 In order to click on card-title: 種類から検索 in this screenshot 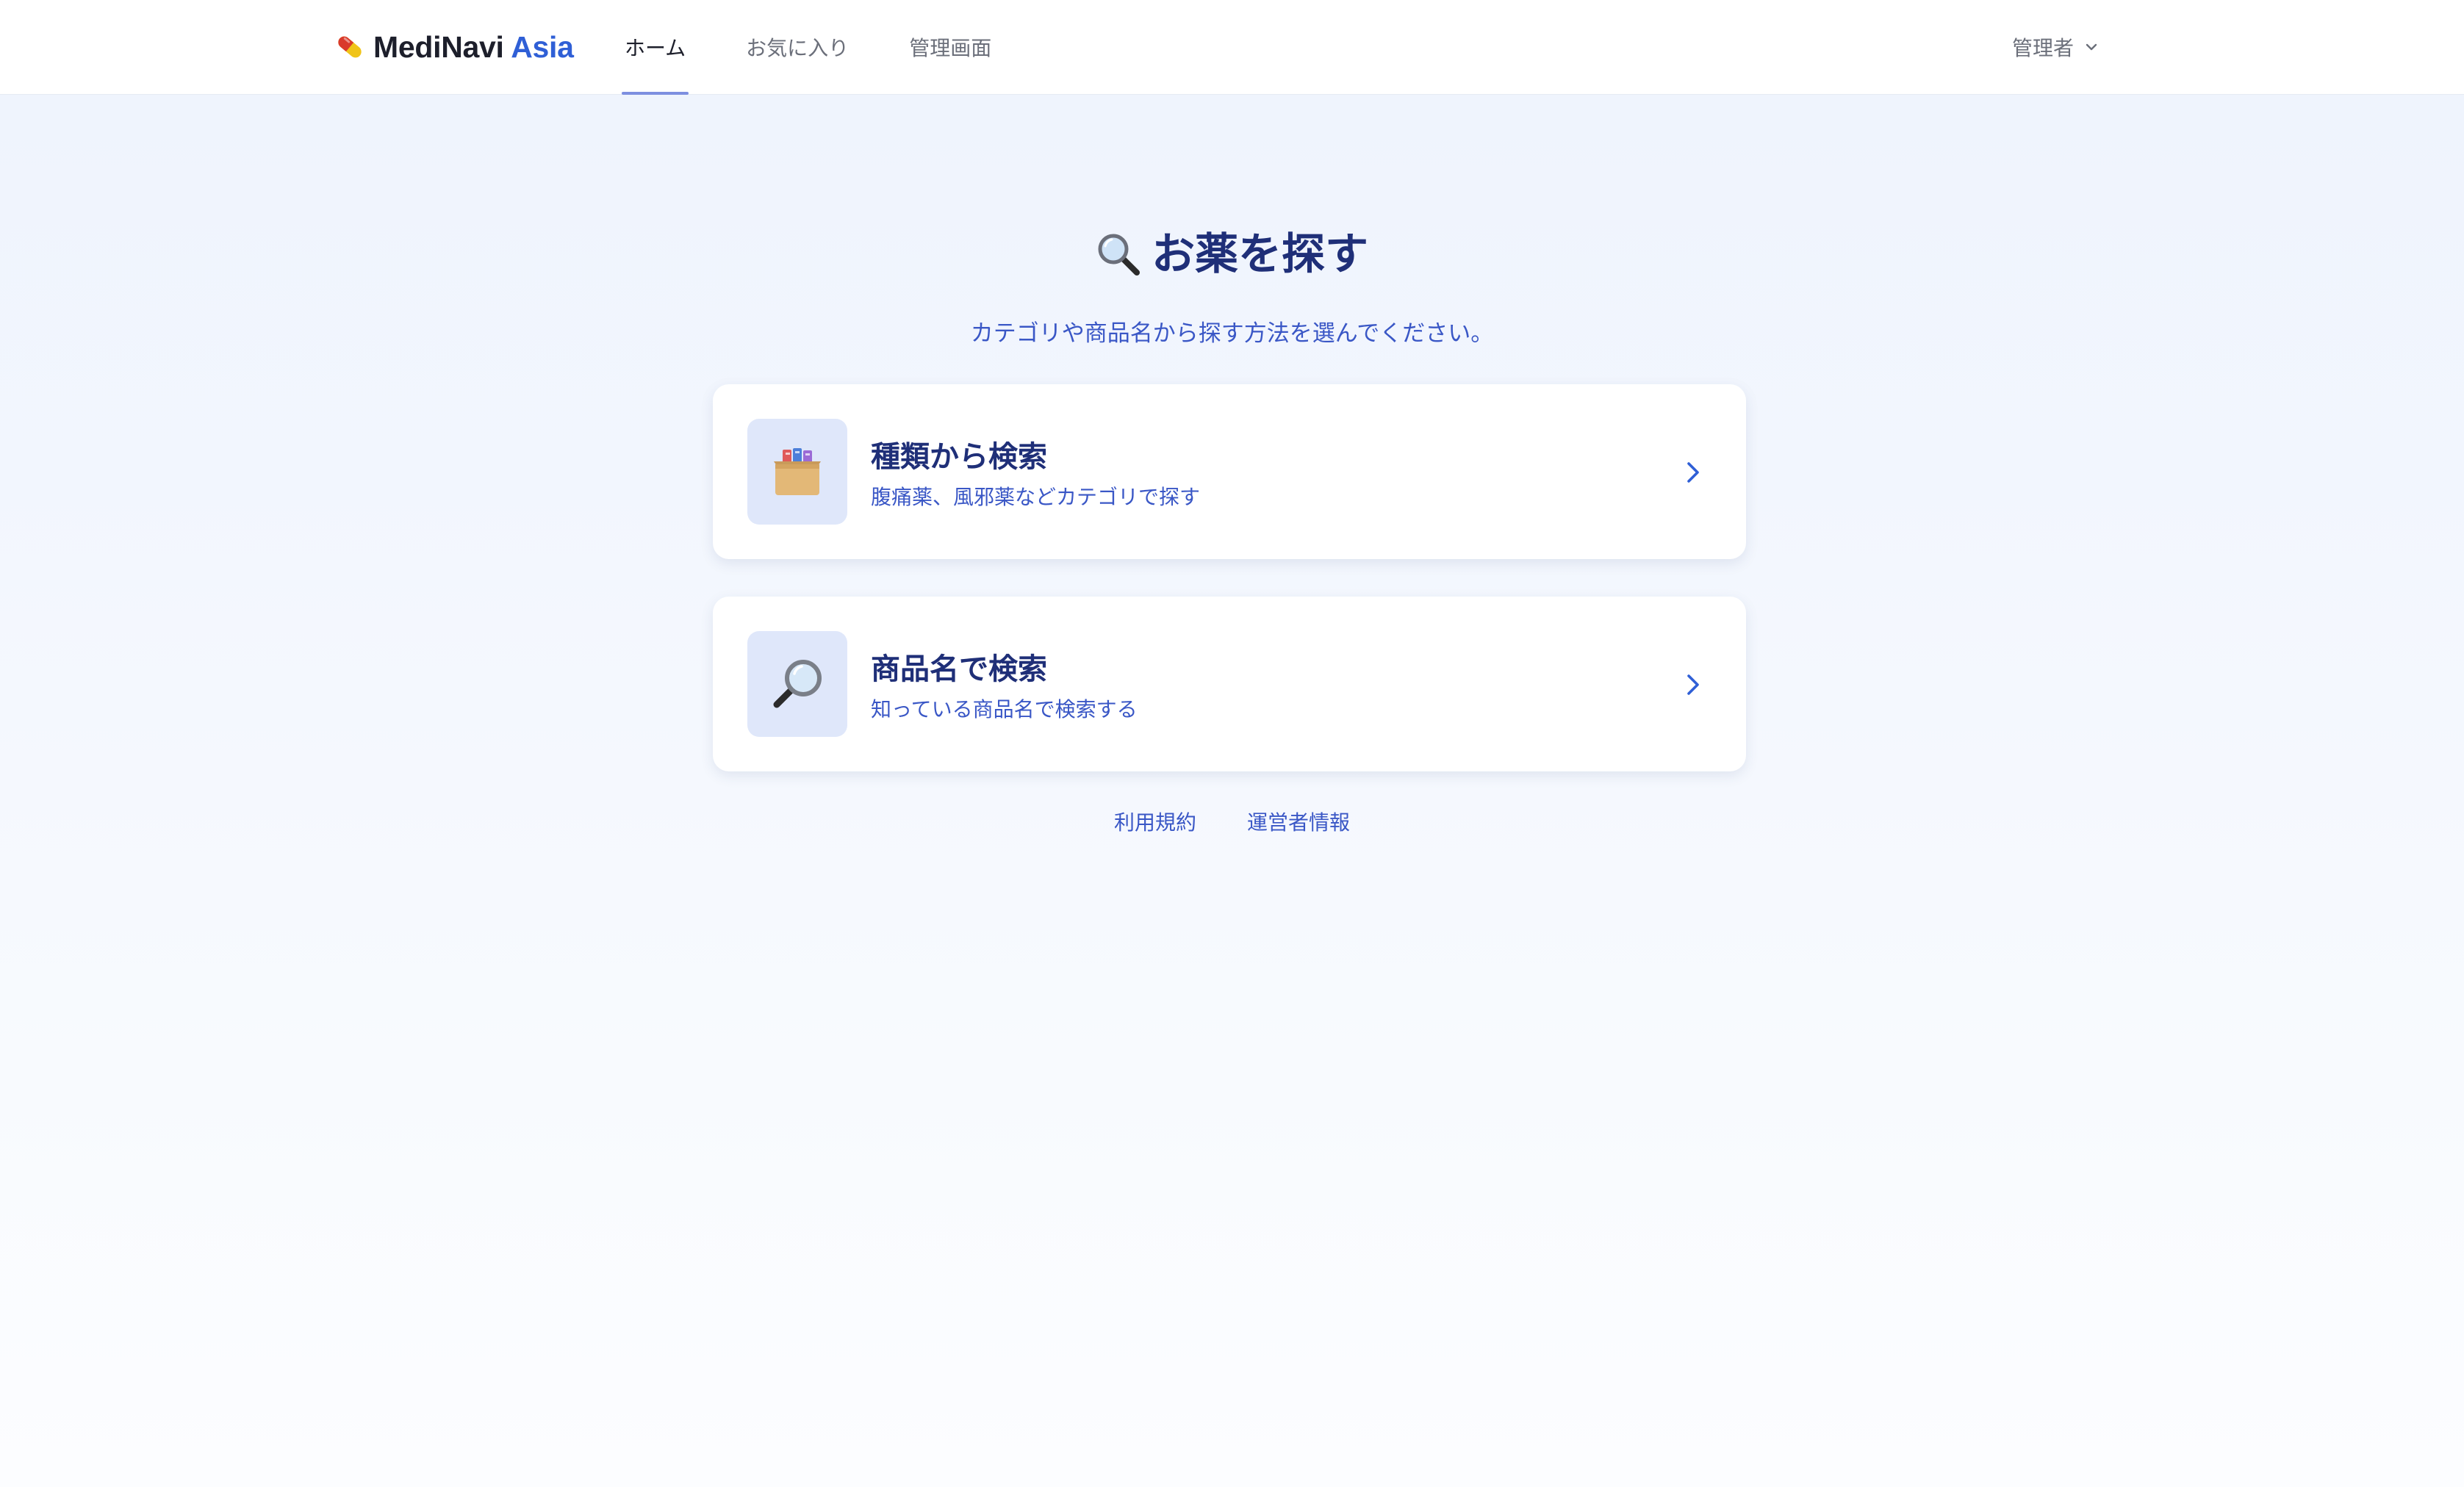, I will do `click(959, 457)`.